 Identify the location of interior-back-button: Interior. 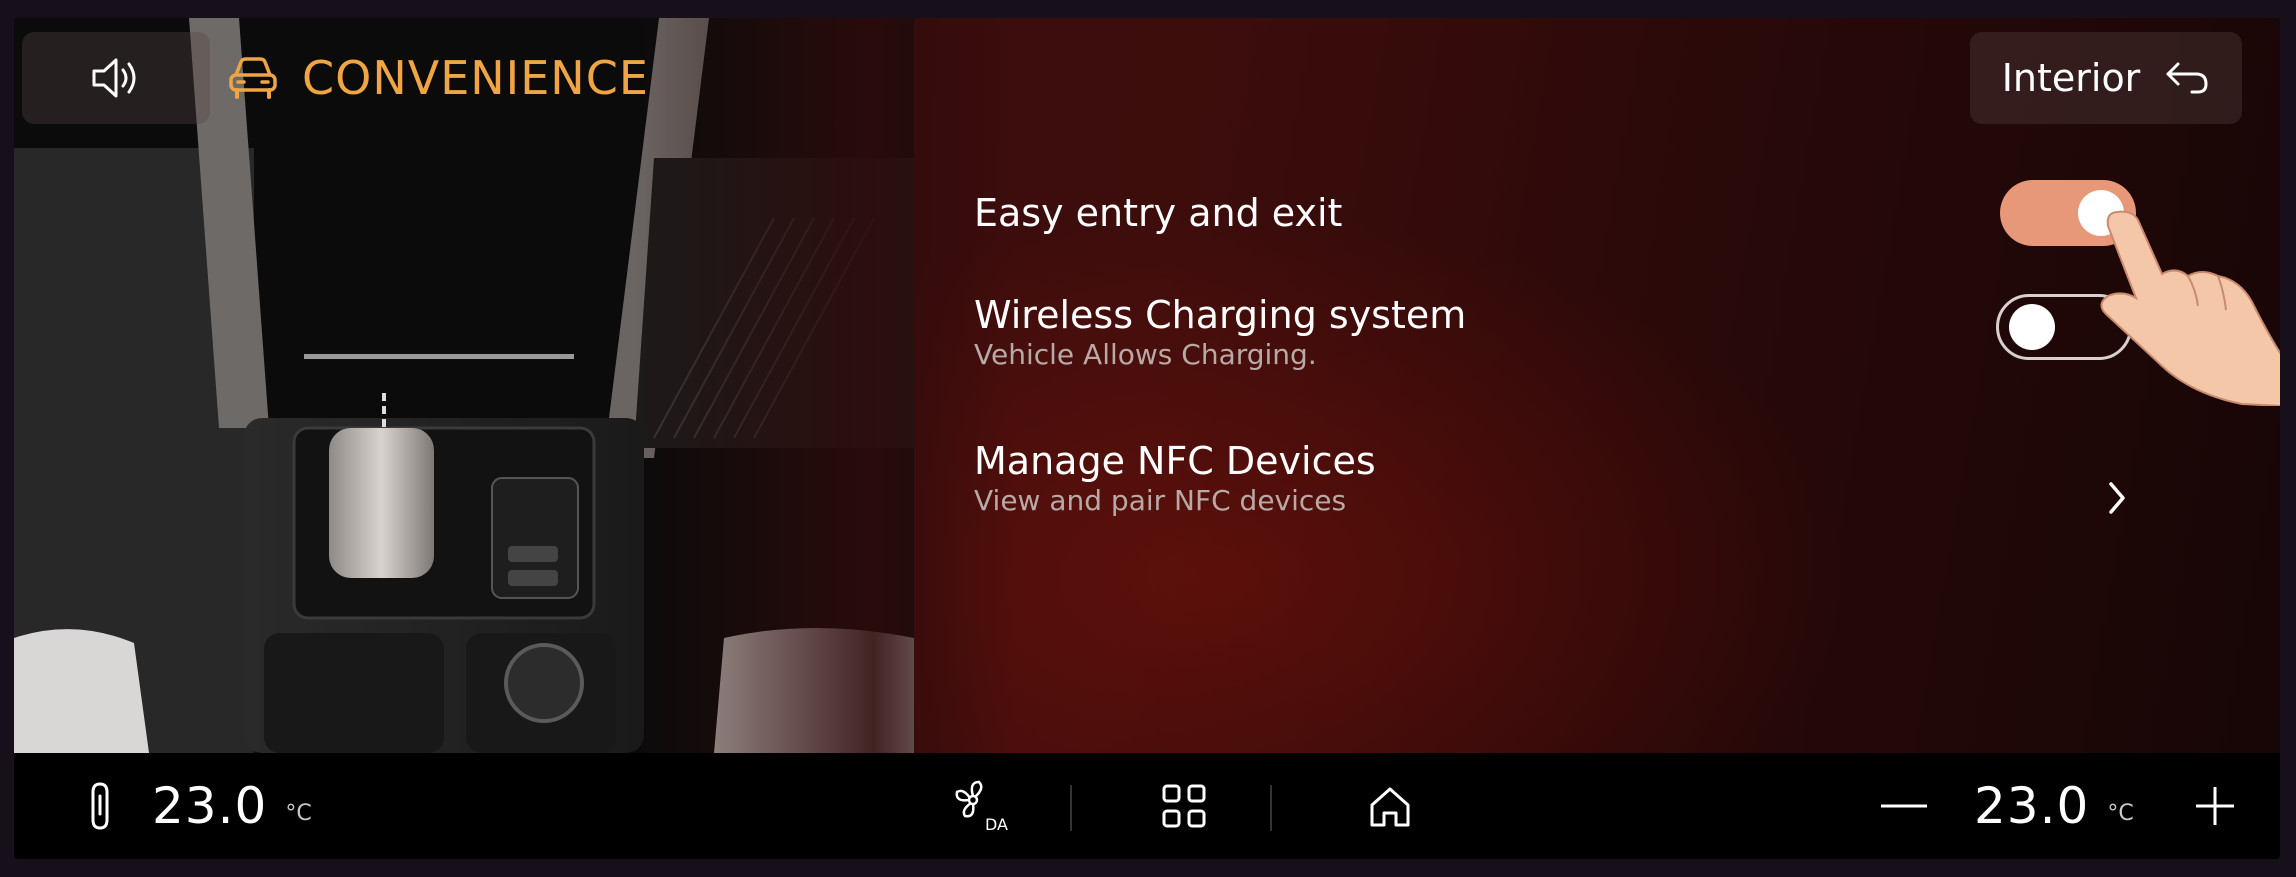
(2106, 78).